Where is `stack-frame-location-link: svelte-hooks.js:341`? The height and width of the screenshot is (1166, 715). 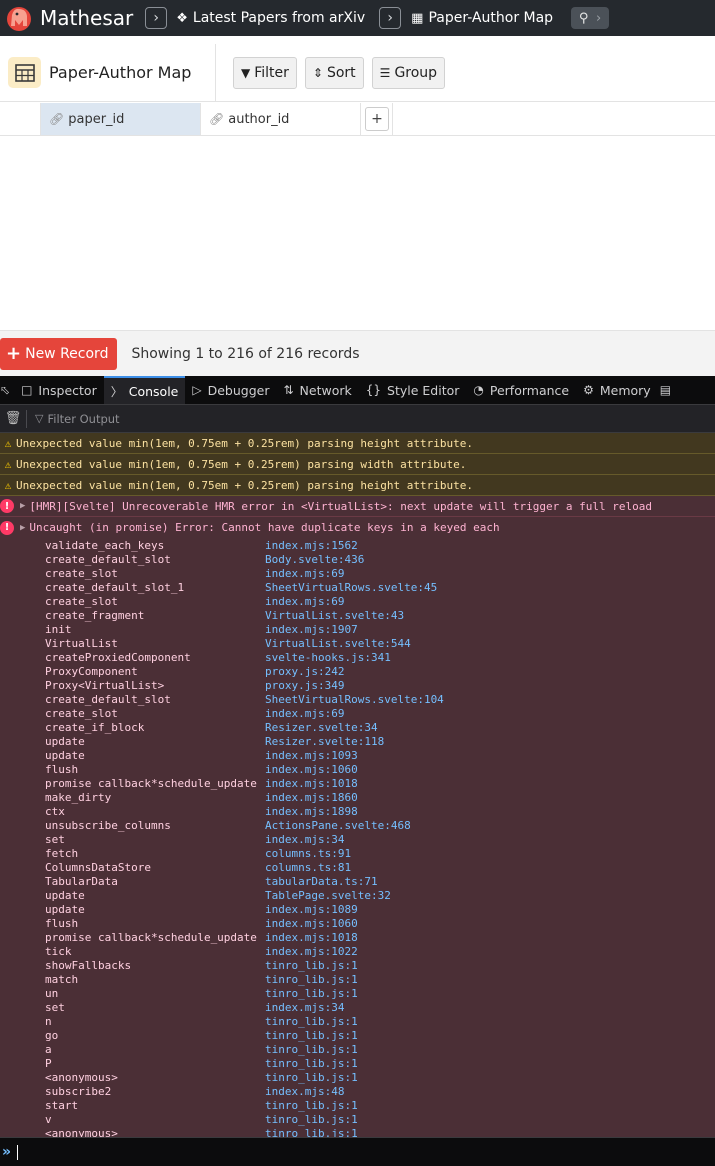 stack-frame-location-link: svelte-hooks.js:341 is located at coordinates (328, 657).